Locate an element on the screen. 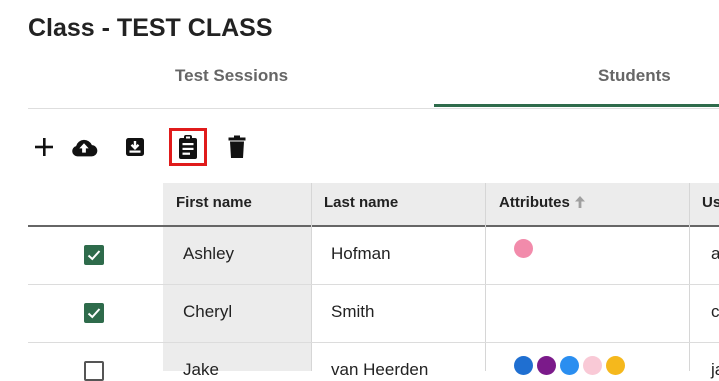 The height and width of the screenshot is (381, 719). column-header-first-name: First name is located at coordinates (214, 202).